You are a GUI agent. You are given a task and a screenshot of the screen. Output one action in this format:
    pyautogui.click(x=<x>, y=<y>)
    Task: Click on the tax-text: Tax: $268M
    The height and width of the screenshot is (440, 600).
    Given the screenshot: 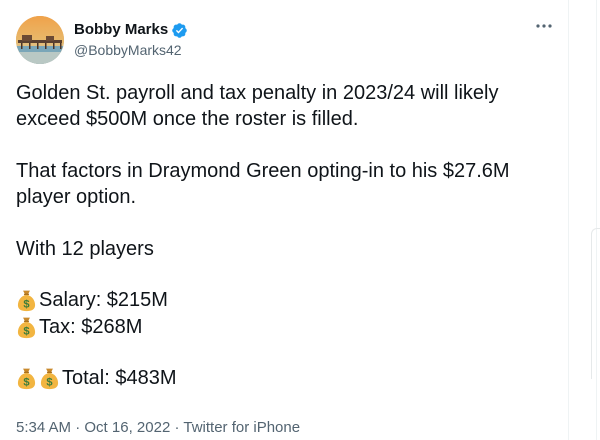 What is the action you would take?
    pyautogui.click(x=91, y=326)
    